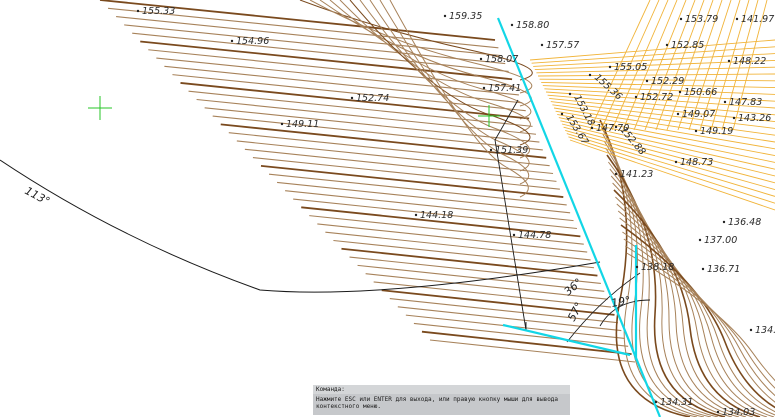 This screenshot has height=417, width=775. Describe the element at coordinates (700, 92) in the screenshot. I see `elevation-label: 150.66` at that location.